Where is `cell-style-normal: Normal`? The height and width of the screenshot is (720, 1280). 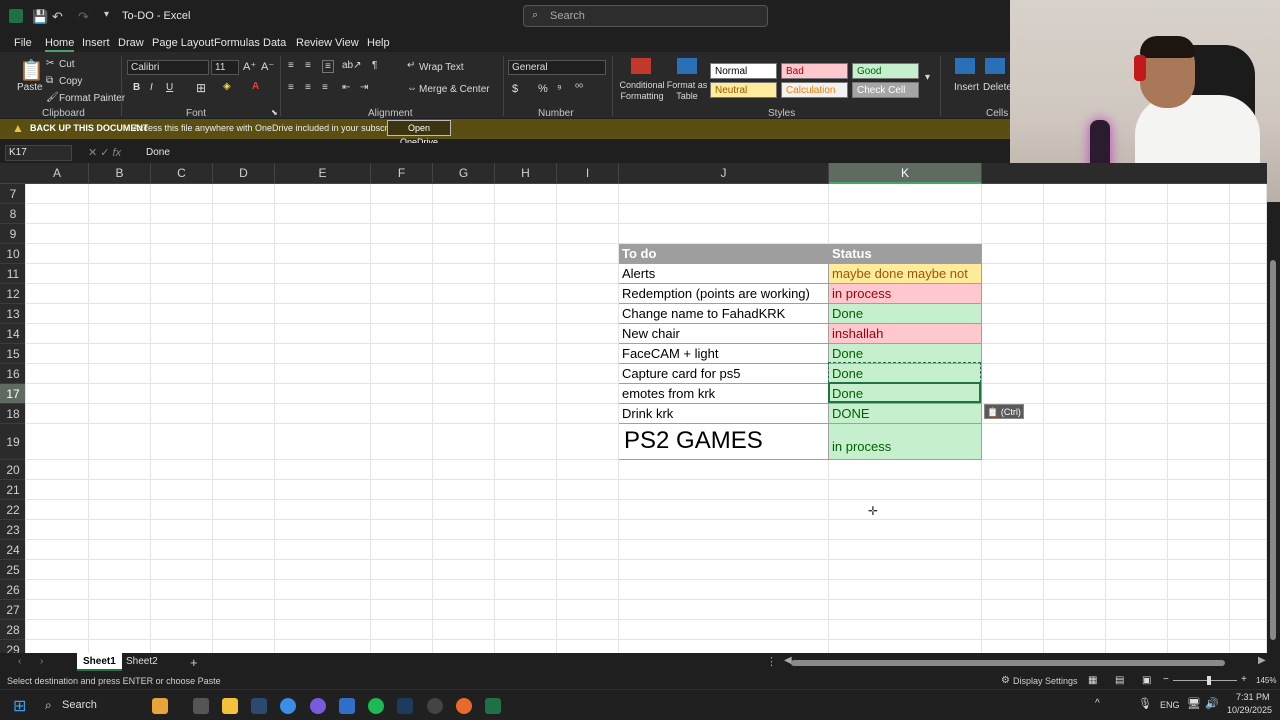
cell-style-normal: Normal is located at coordinates (743, 71).